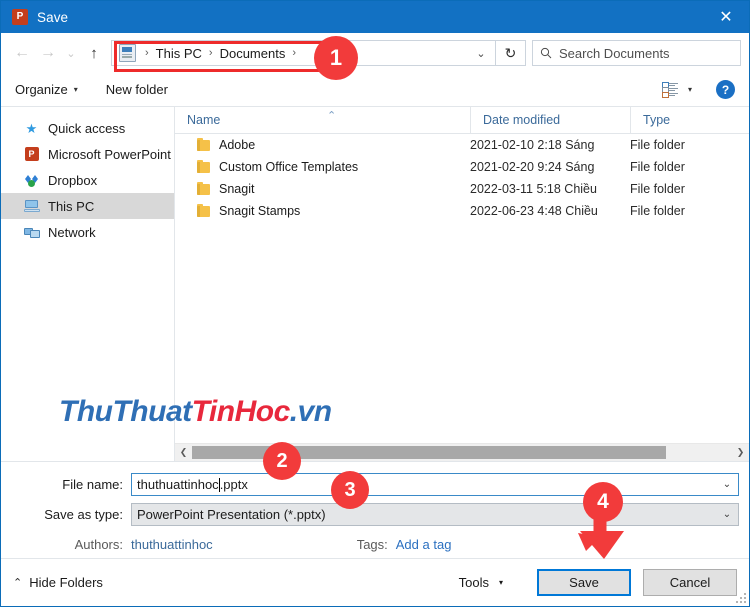 This screenshot has height=607, width=750. I want to click on save-as-type-label: Save as type:, so click(83, 514).